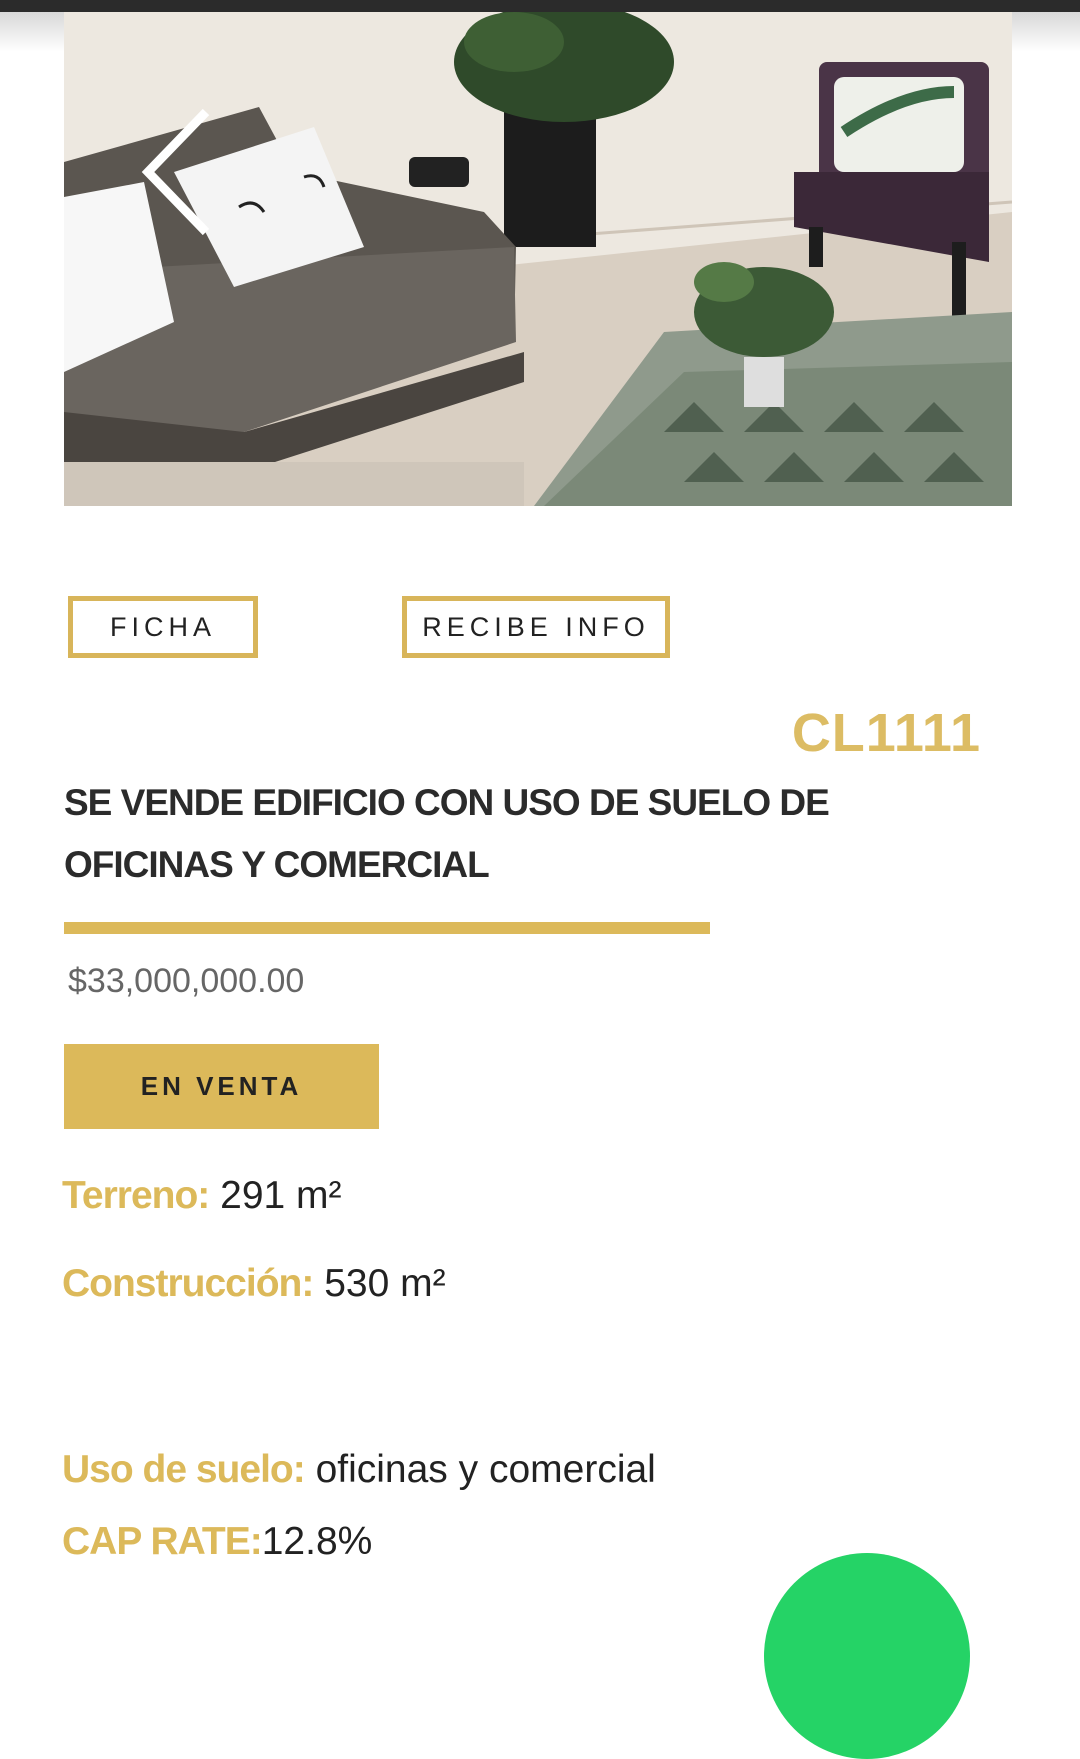 This screenshot has width=1080, height=1759. Describe the element at coordinates (184, 1469) in the screenshot. I see `spec-label: Uso de suelo:` at that location.